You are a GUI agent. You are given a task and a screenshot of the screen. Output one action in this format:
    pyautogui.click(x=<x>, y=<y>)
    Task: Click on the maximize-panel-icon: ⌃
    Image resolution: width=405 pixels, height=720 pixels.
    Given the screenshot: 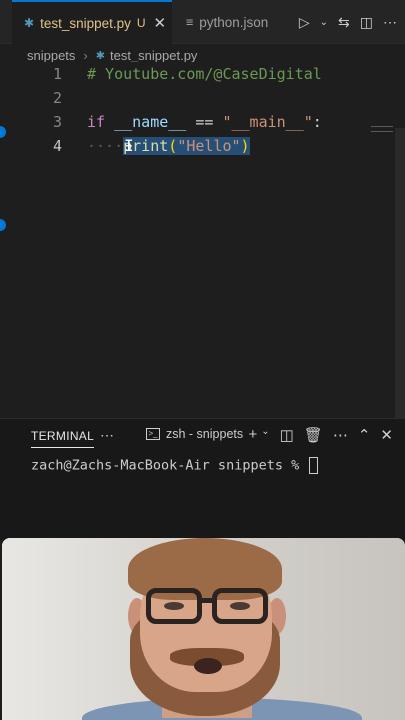 What is the action you would take?
    pyautogui.click(x=364, y=435)
    